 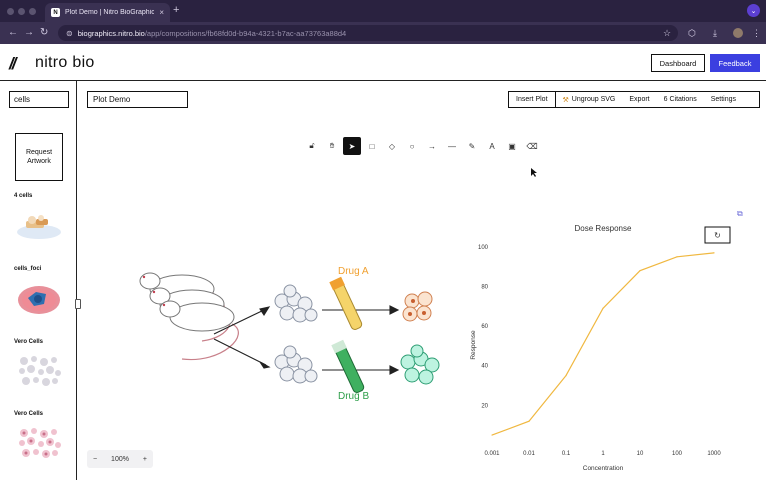 I want to click on text-tool: A, so click(x=492, y=146).